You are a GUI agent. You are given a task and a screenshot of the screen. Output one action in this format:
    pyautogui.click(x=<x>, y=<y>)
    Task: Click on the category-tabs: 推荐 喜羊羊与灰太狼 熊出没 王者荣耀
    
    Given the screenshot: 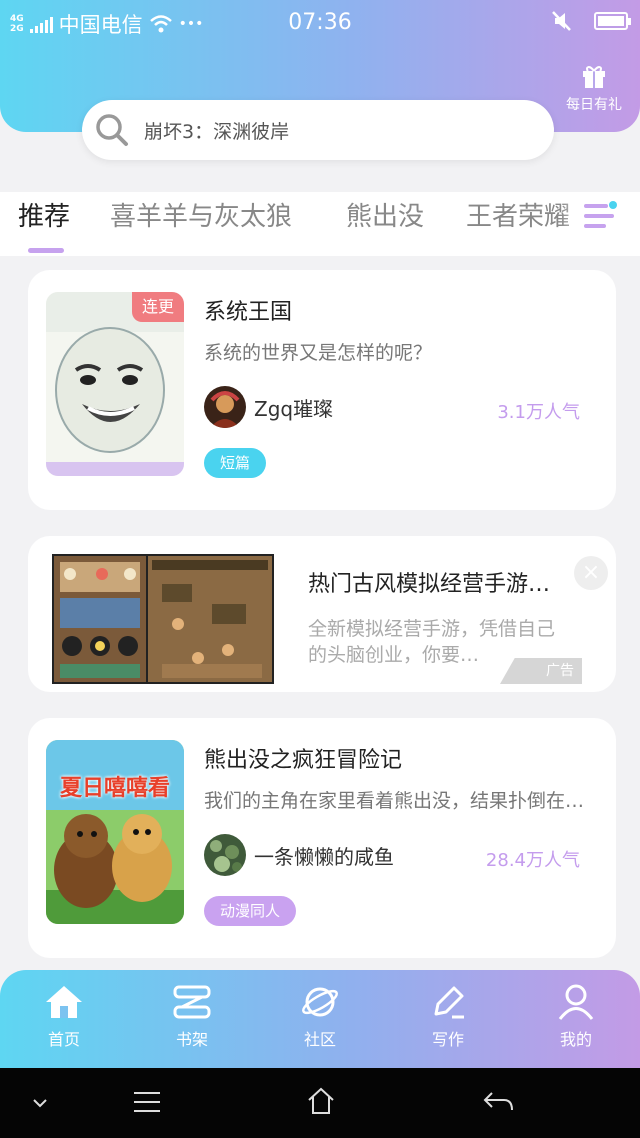 What is the action you would take?
    pyautogui.click(x=320, y=224)
    